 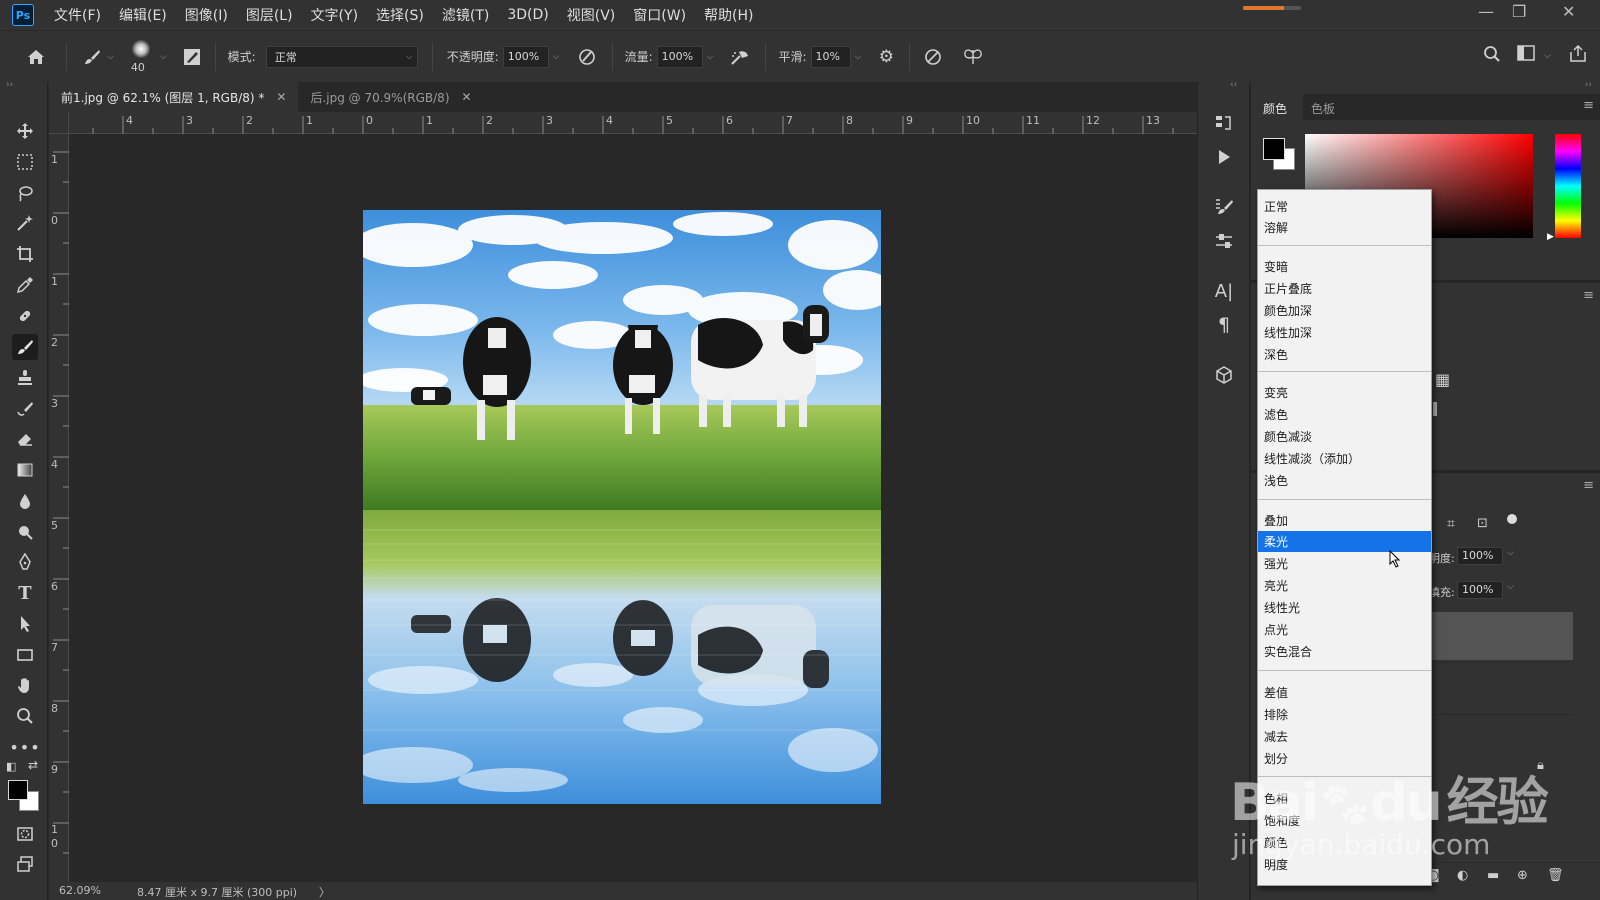 What do you see at coordinates (141, 57) in the screenshot?
I see `brush-preset-picker: 40` at bounding box center [141, 57].